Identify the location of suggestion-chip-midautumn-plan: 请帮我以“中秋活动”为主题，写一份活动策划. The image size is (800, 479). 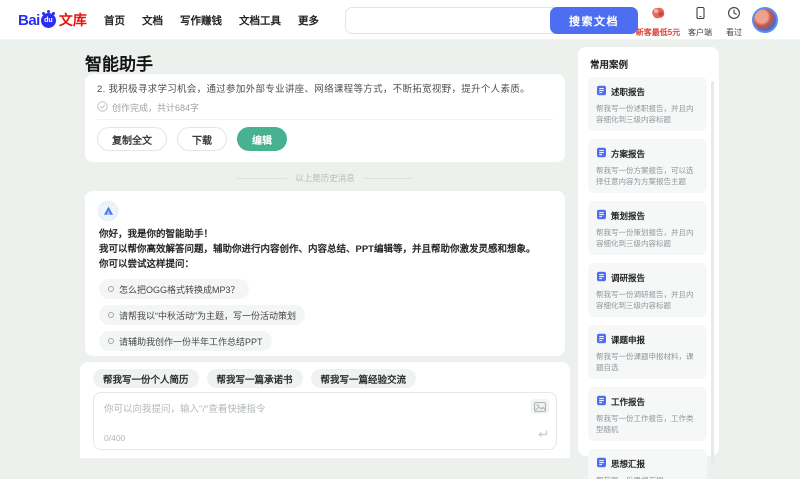
(202, 315).